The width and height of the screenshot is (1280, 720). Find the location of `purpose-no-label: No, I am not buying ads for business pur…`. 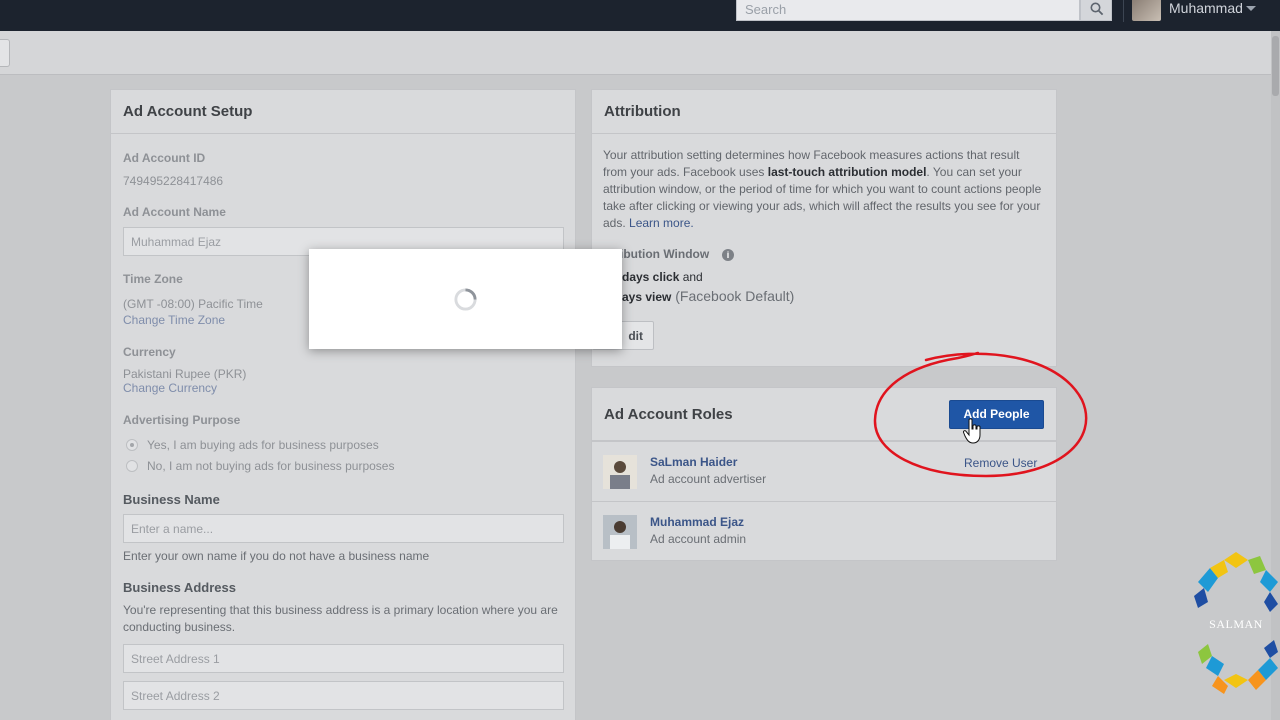

purpose-no-label: No, I am not buying ads for business pur… is located at coordinates (271, 466).